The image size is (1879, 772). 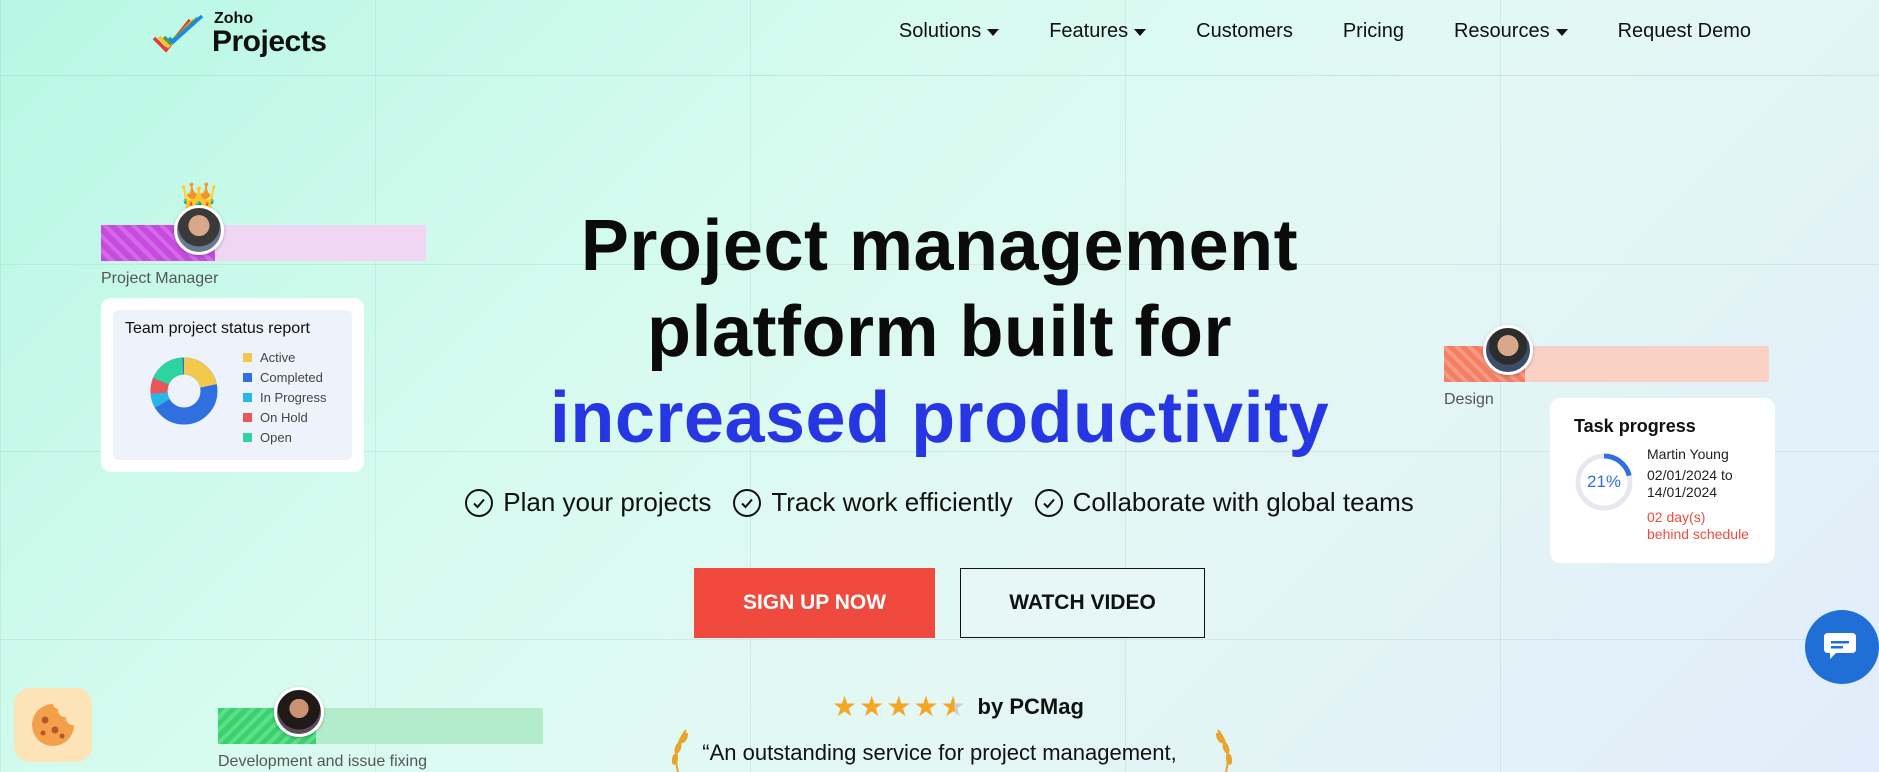 I want to click on design-label: Design, so click(x=1469, y=399).